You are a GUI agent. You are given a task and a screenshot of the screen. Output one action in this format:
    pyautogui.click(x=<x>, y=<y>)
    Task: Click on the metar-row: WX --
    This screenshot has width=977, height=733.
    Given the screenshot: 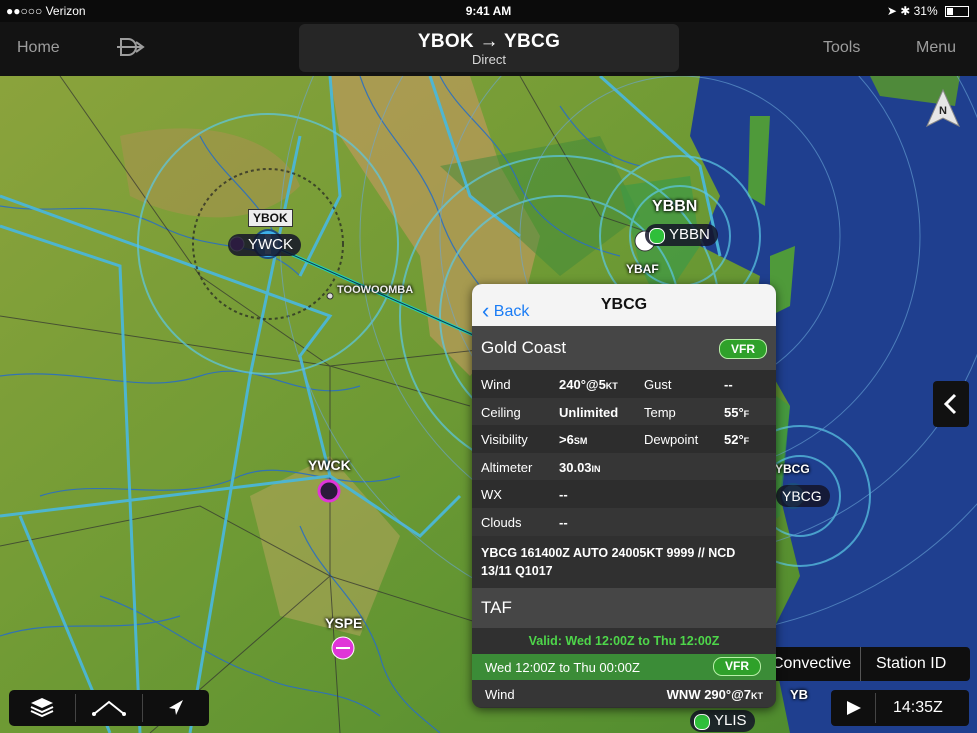 What is the action you would take?
    pyautogui.click(x=624, y=494)
    